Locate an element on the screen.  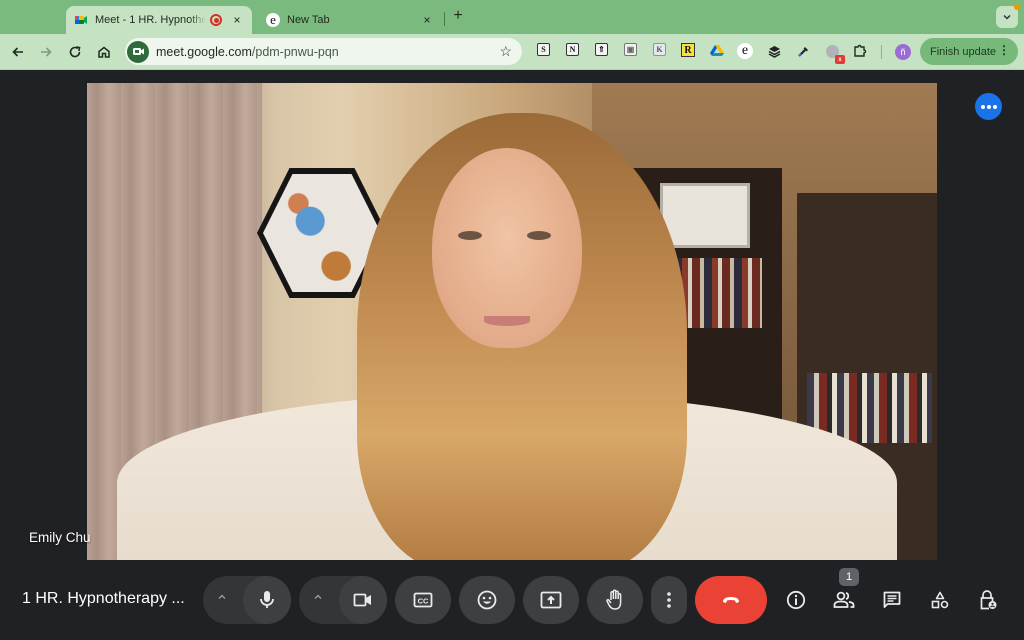
reload-icon is located at coordinates (75, 52).